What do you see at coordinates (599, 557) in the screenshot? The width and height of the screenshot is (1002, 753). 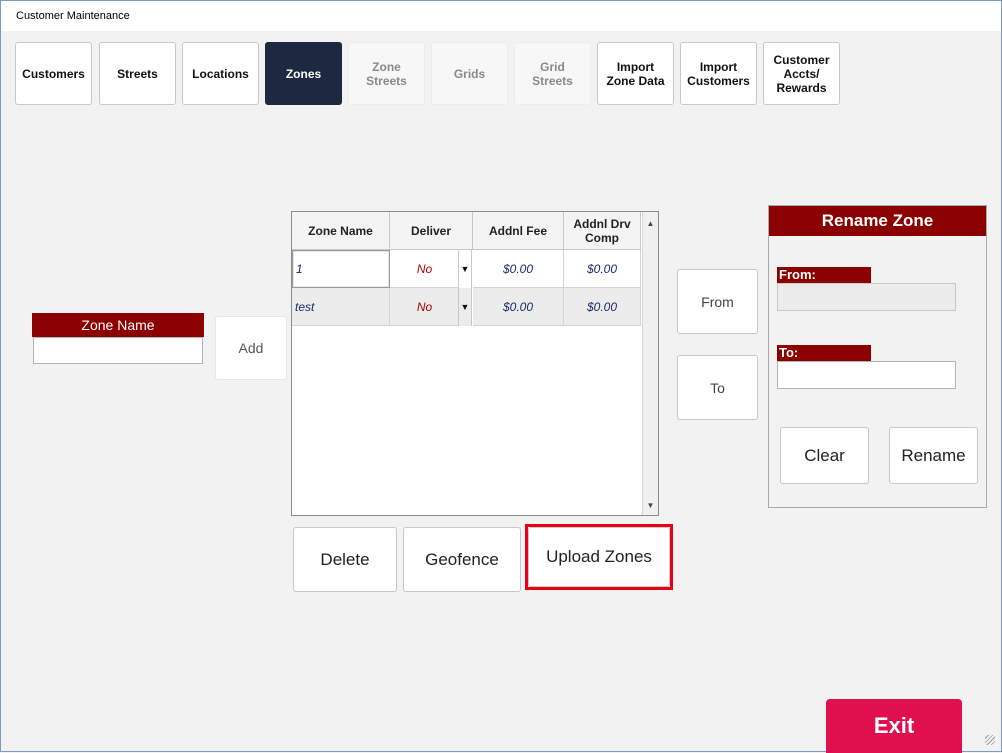 I see `upload-zones-button: Upload Zones` at bounding box center [599, 557].